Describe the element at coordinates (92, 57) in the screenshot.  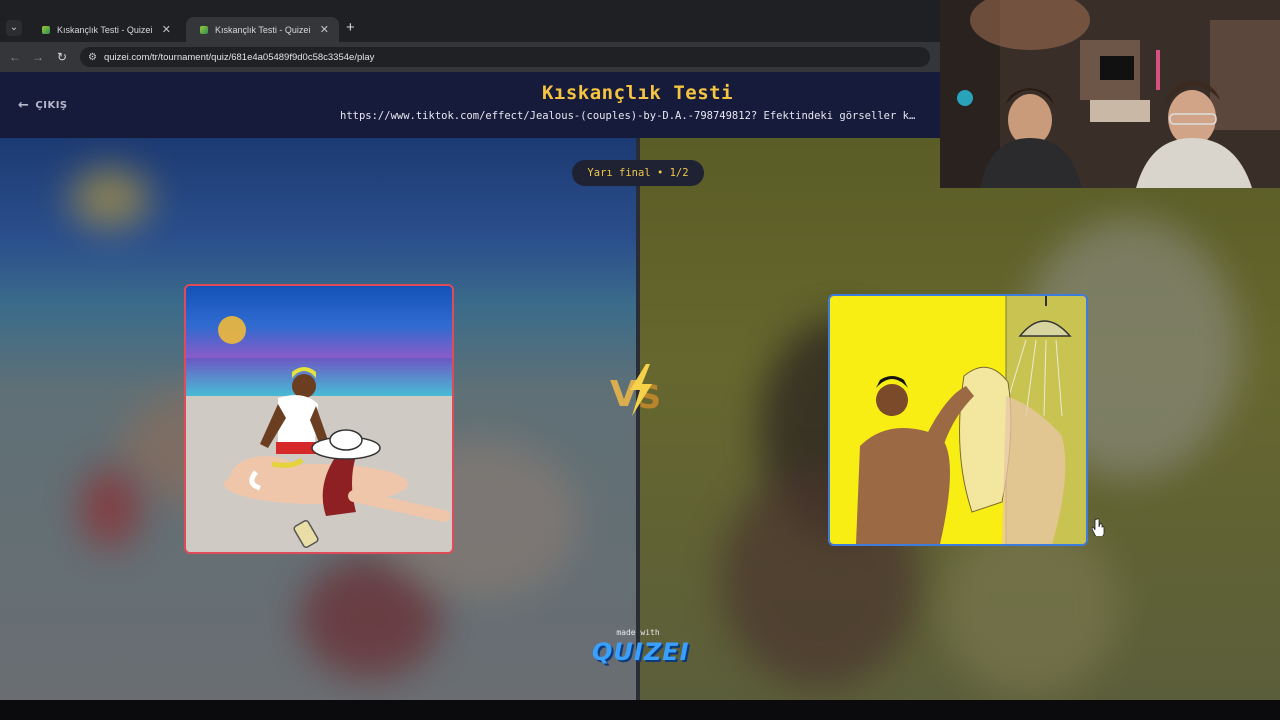
I see `site-info-icon: ⚙` at that location.